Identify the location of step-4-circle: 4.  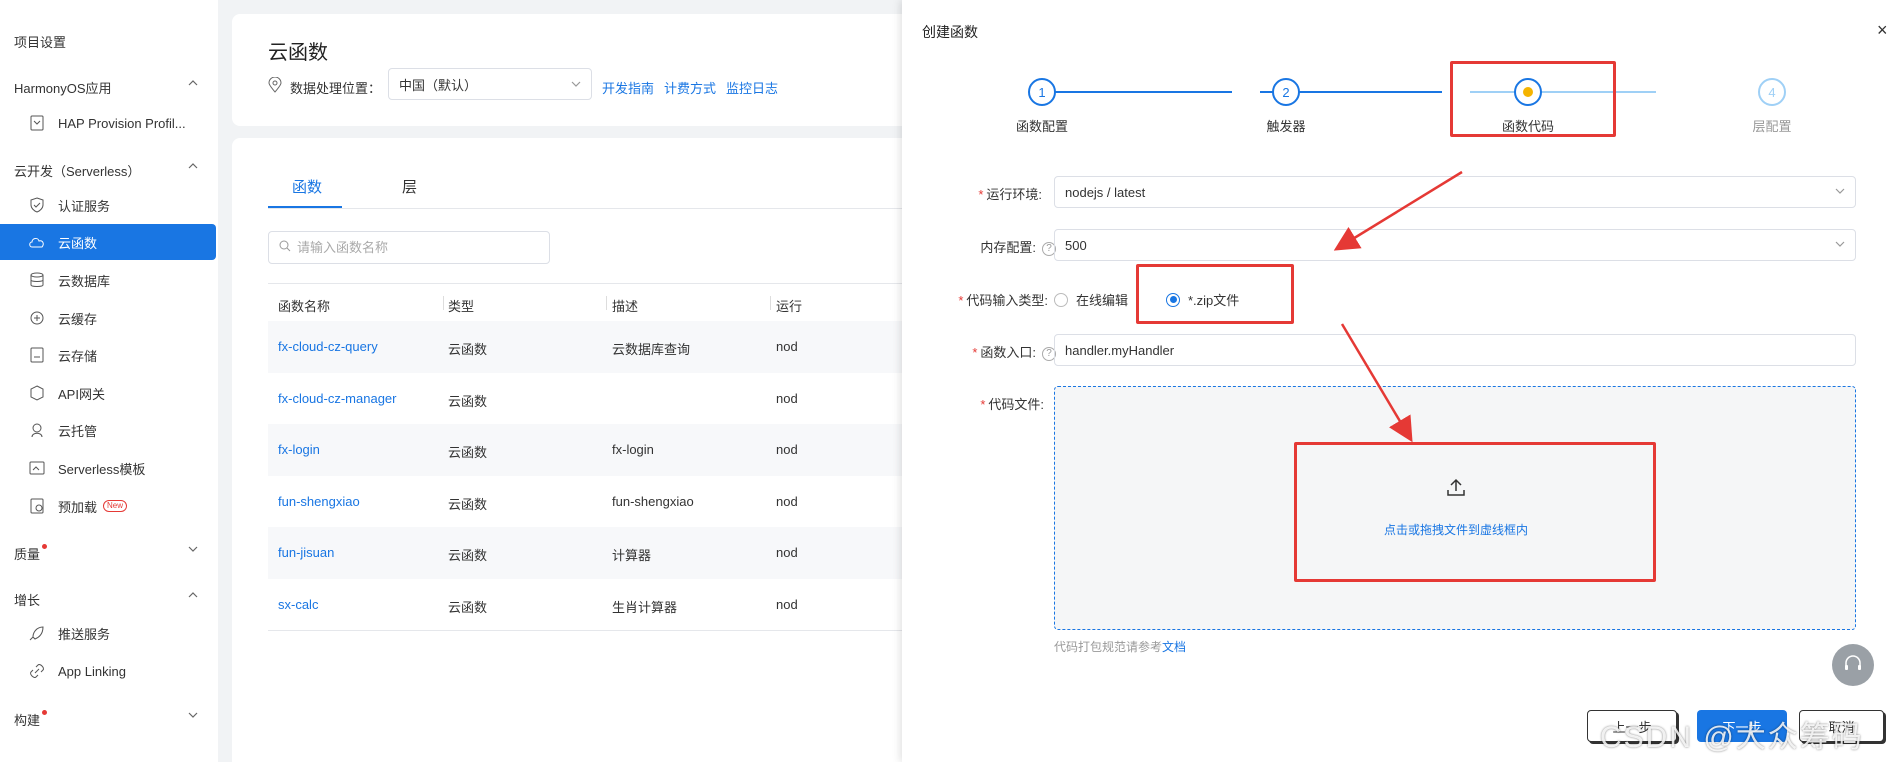
(1772, 92).